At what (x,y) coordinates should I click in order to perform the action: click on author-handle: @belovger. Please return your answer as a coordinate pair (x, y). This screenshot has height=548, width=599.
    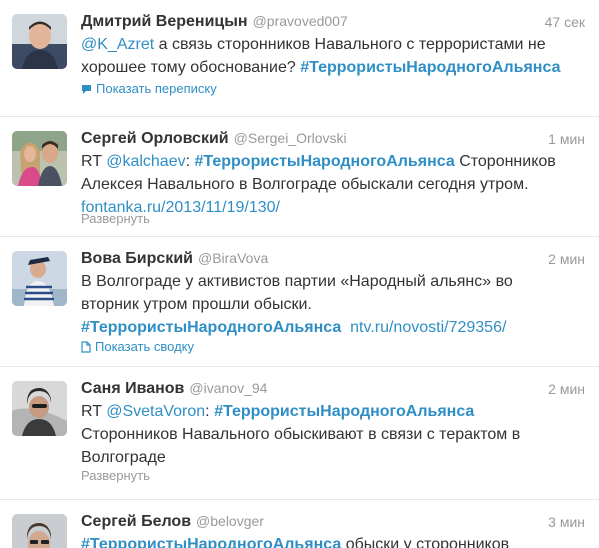
    Looking at the image, I should click on (230, 521).